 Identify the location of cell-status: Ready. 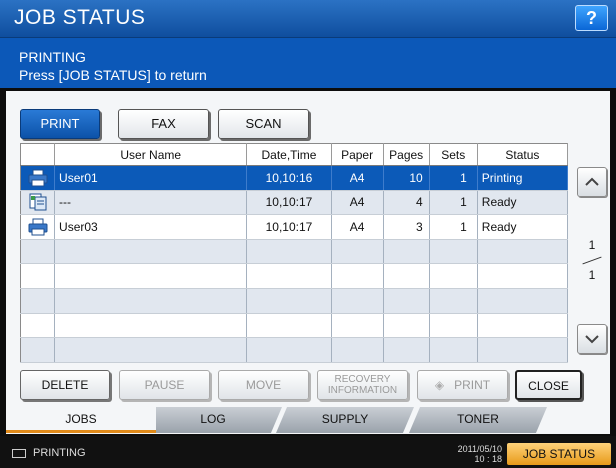
(523, 203).